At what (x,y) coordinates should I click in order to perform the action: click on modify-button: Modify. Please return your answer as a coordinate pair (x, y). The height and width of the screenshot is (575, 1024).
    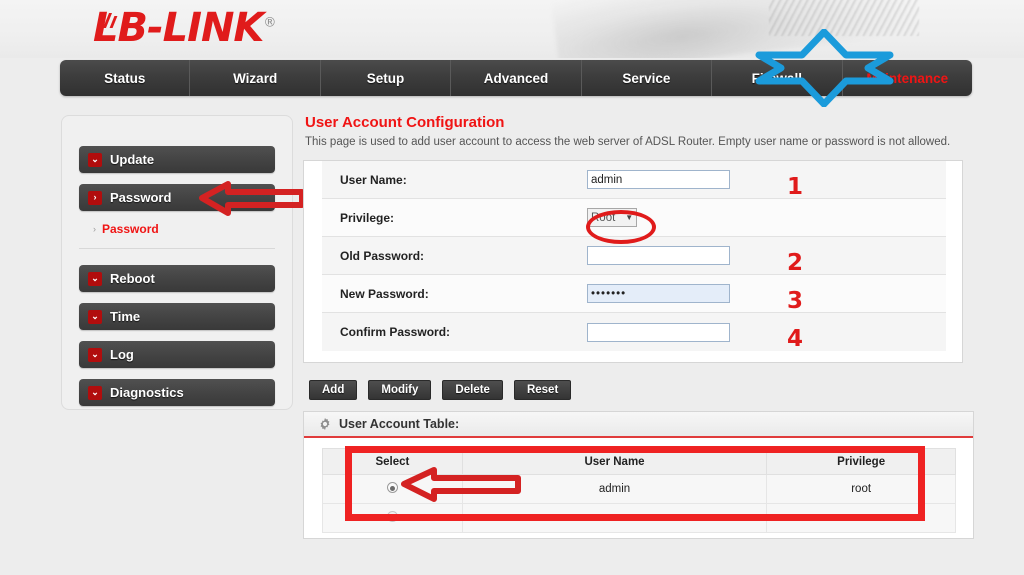
    Looking at the image, I should click on (400, 390).